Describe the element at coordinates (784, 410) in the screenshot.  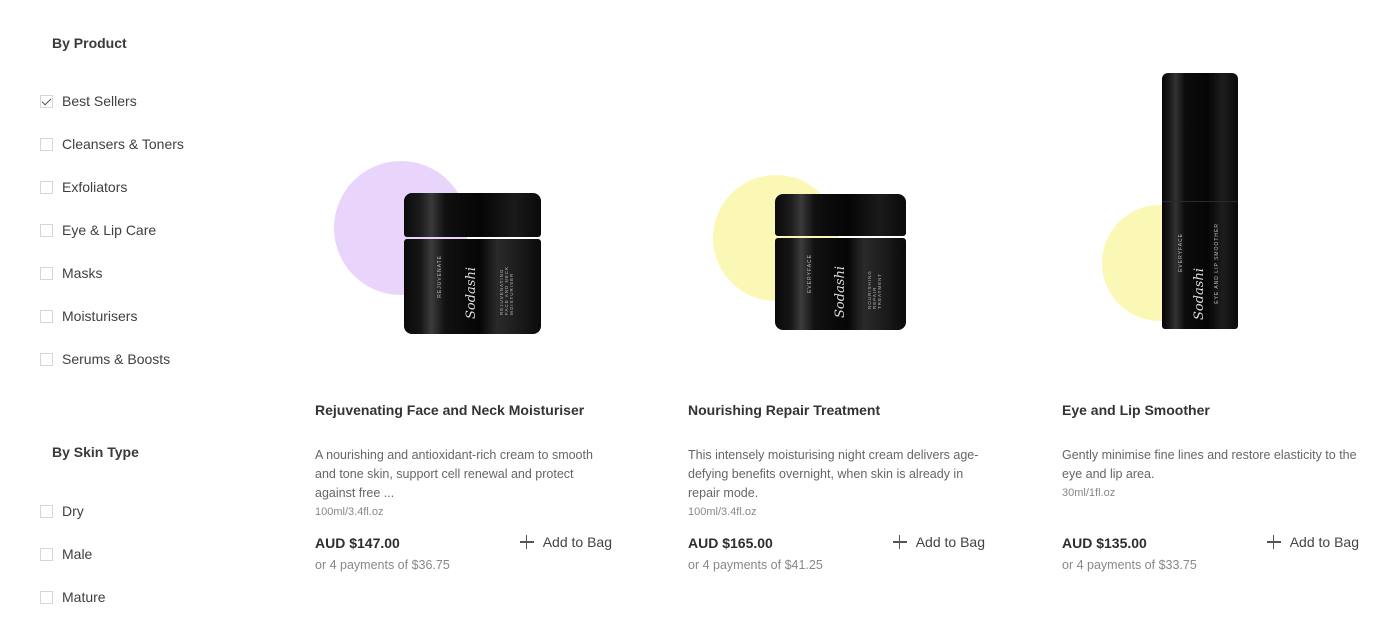
I see `product-title: Nourishing Repair Treatment` at that location.